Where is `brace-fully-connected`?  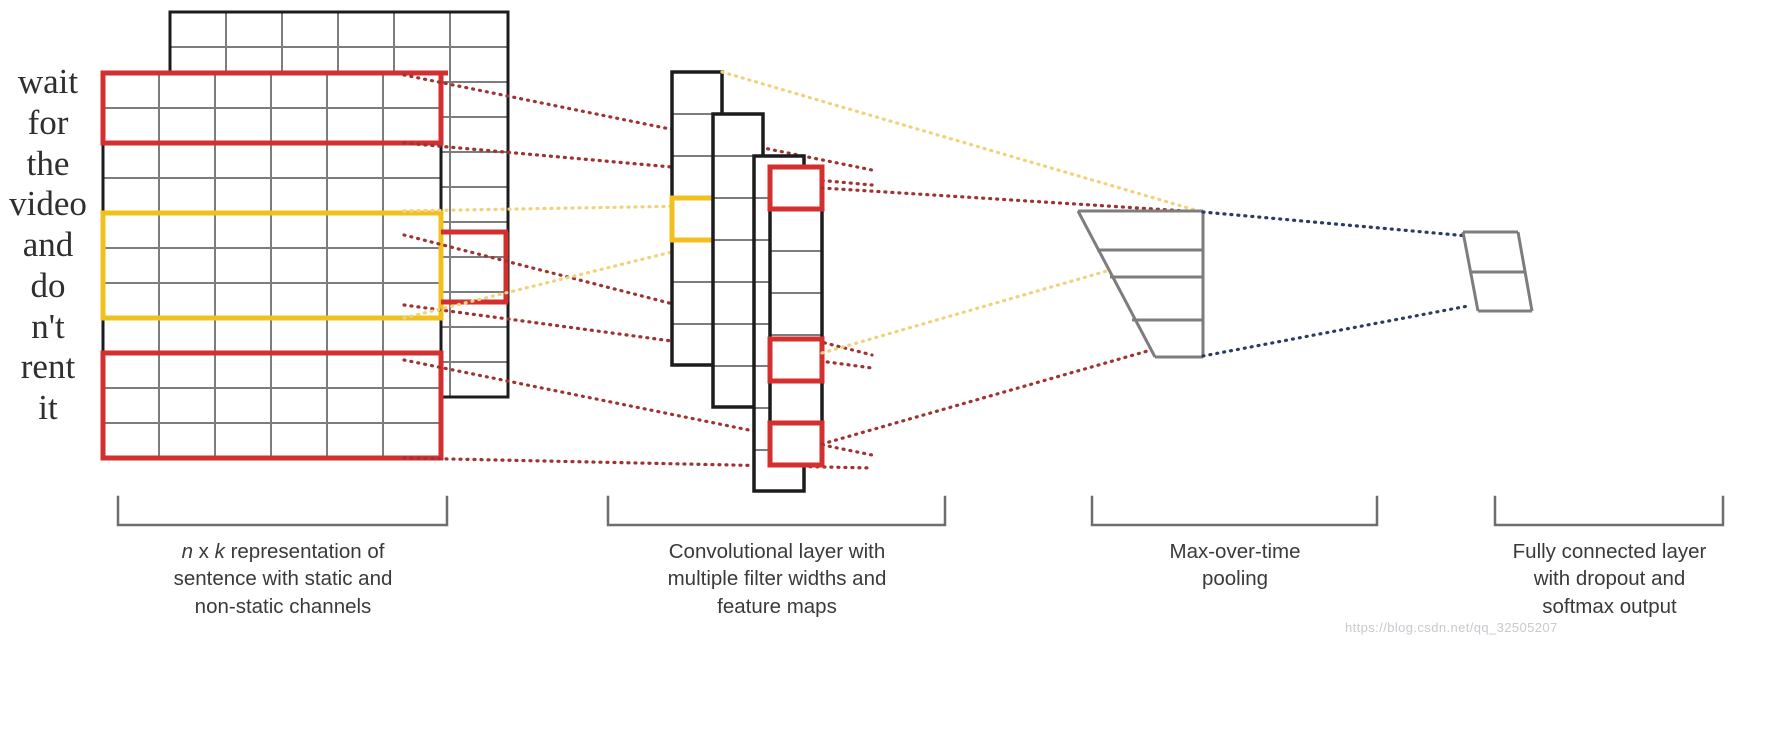 brace-fully-connected is located at coordinates (1609, 511).